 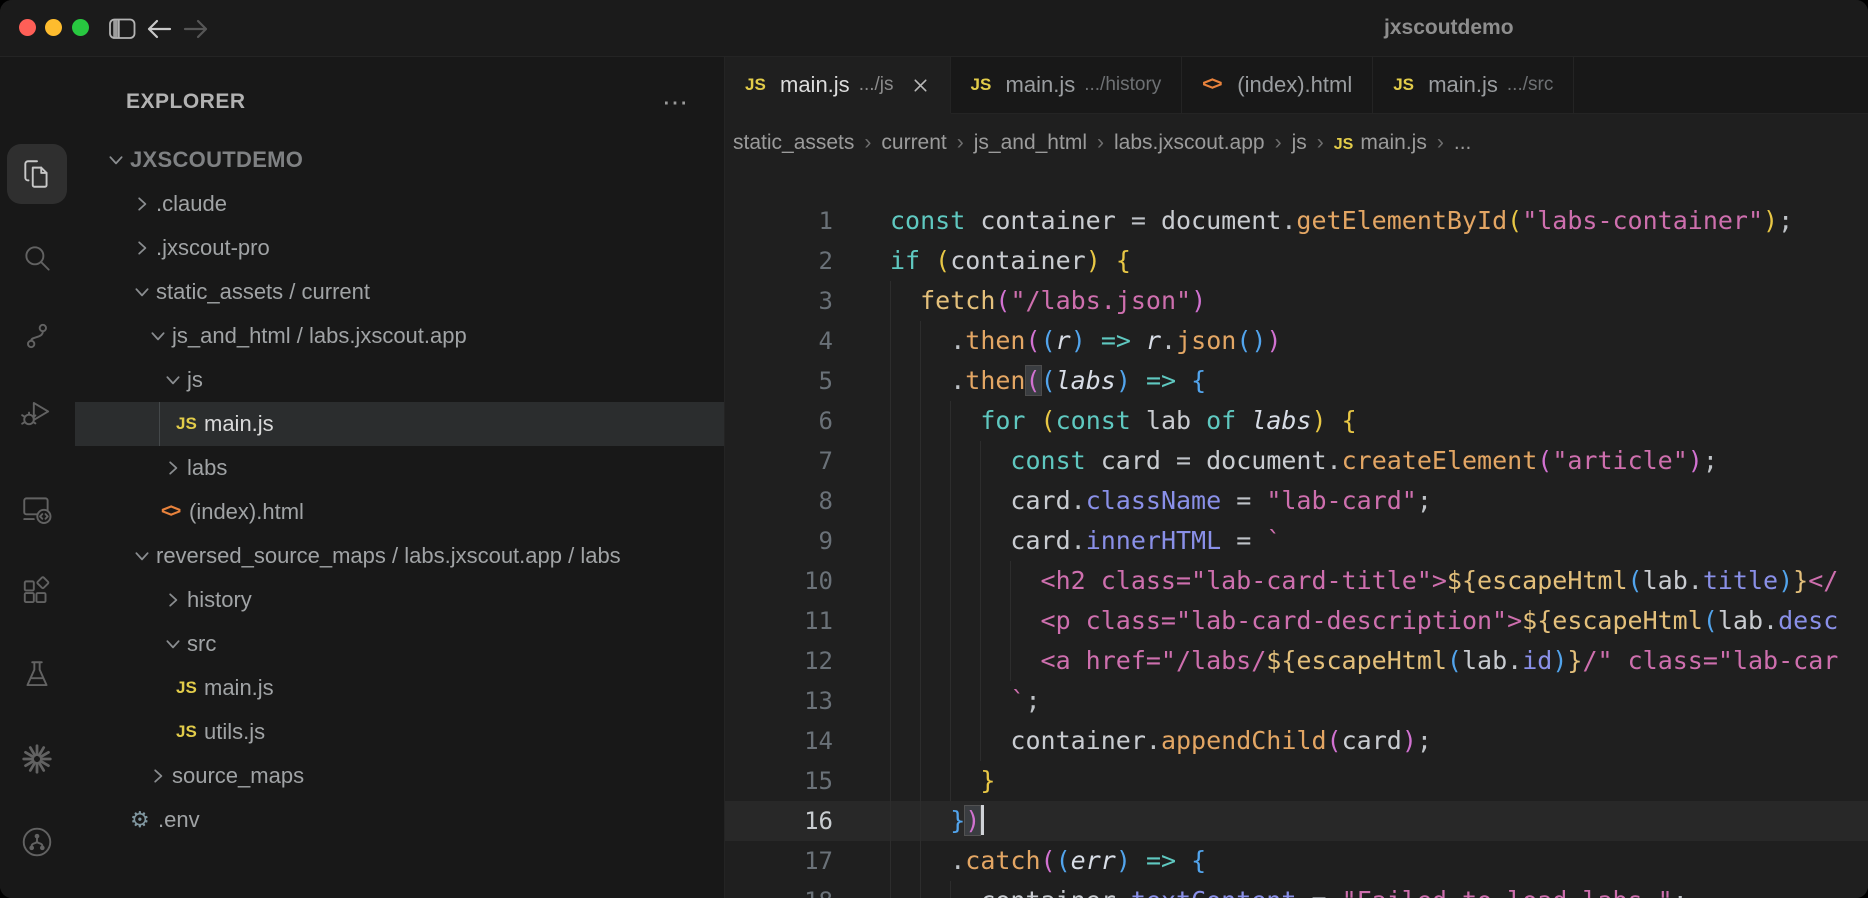 What do you see at coordinates (1296, 261) in the screenshot?
I see `code-line-2: 2 if (container) {` at bounding box center [1296, 261].